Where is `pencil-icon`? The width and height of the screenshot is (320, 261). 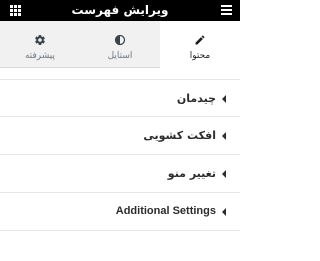 pencil-icon is located at coordinates (200, 40).